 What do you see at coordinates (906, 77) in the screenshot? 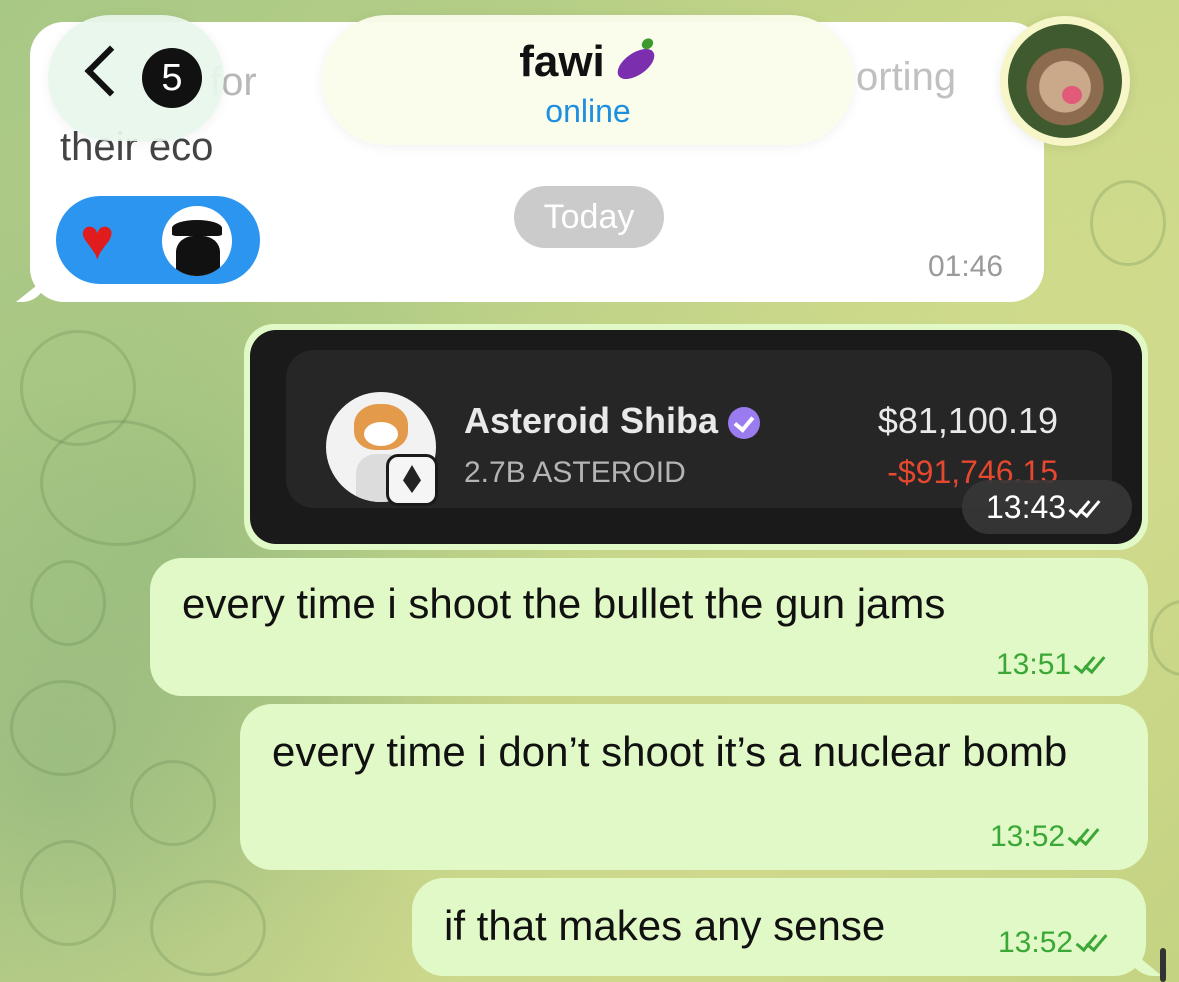
I see `message-text-fragment: orting` at bounding box center [906, 77].